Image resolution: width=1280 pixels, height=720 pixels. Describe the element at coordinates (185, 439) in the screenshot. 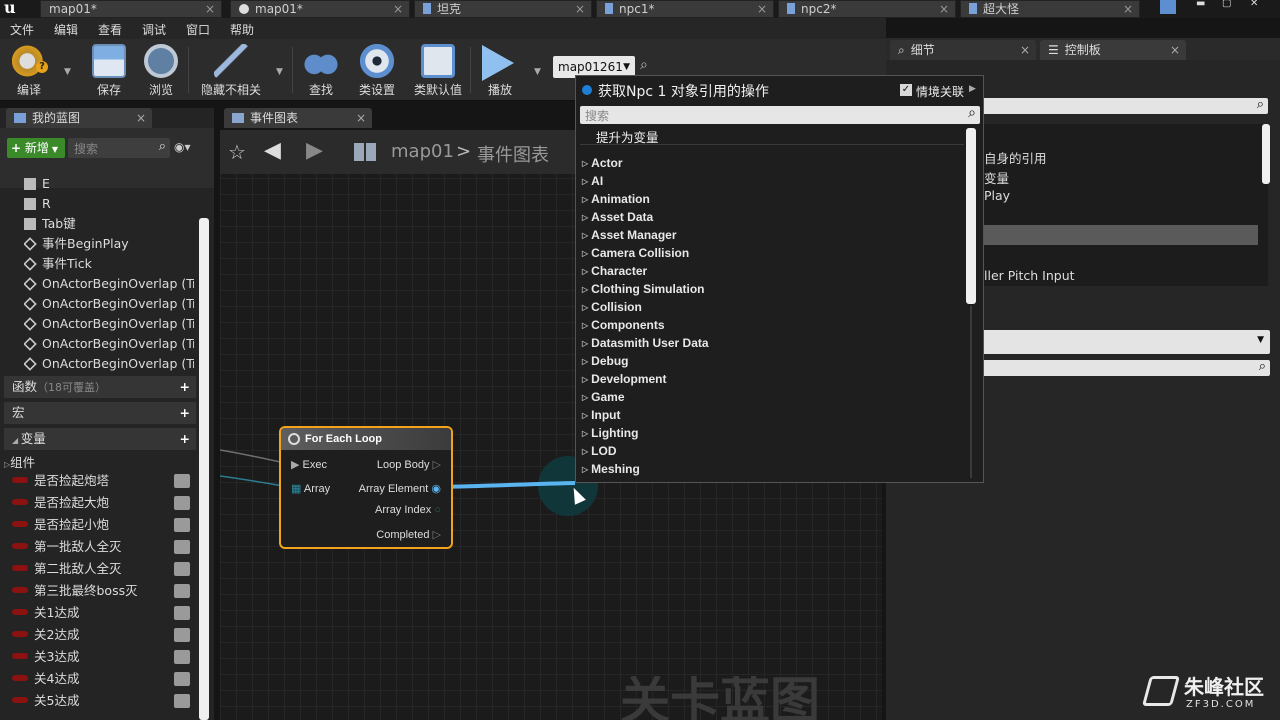

I see `add-variable-icon: +` at that location.